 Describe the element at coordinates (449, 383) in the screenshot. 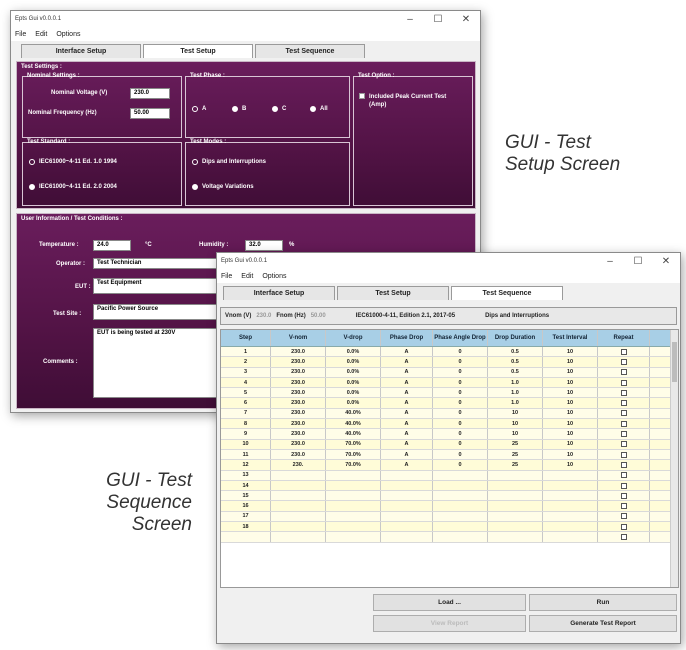

I see `table-row: 4 230.0 0.0% A 0 1.0 10` at that location.